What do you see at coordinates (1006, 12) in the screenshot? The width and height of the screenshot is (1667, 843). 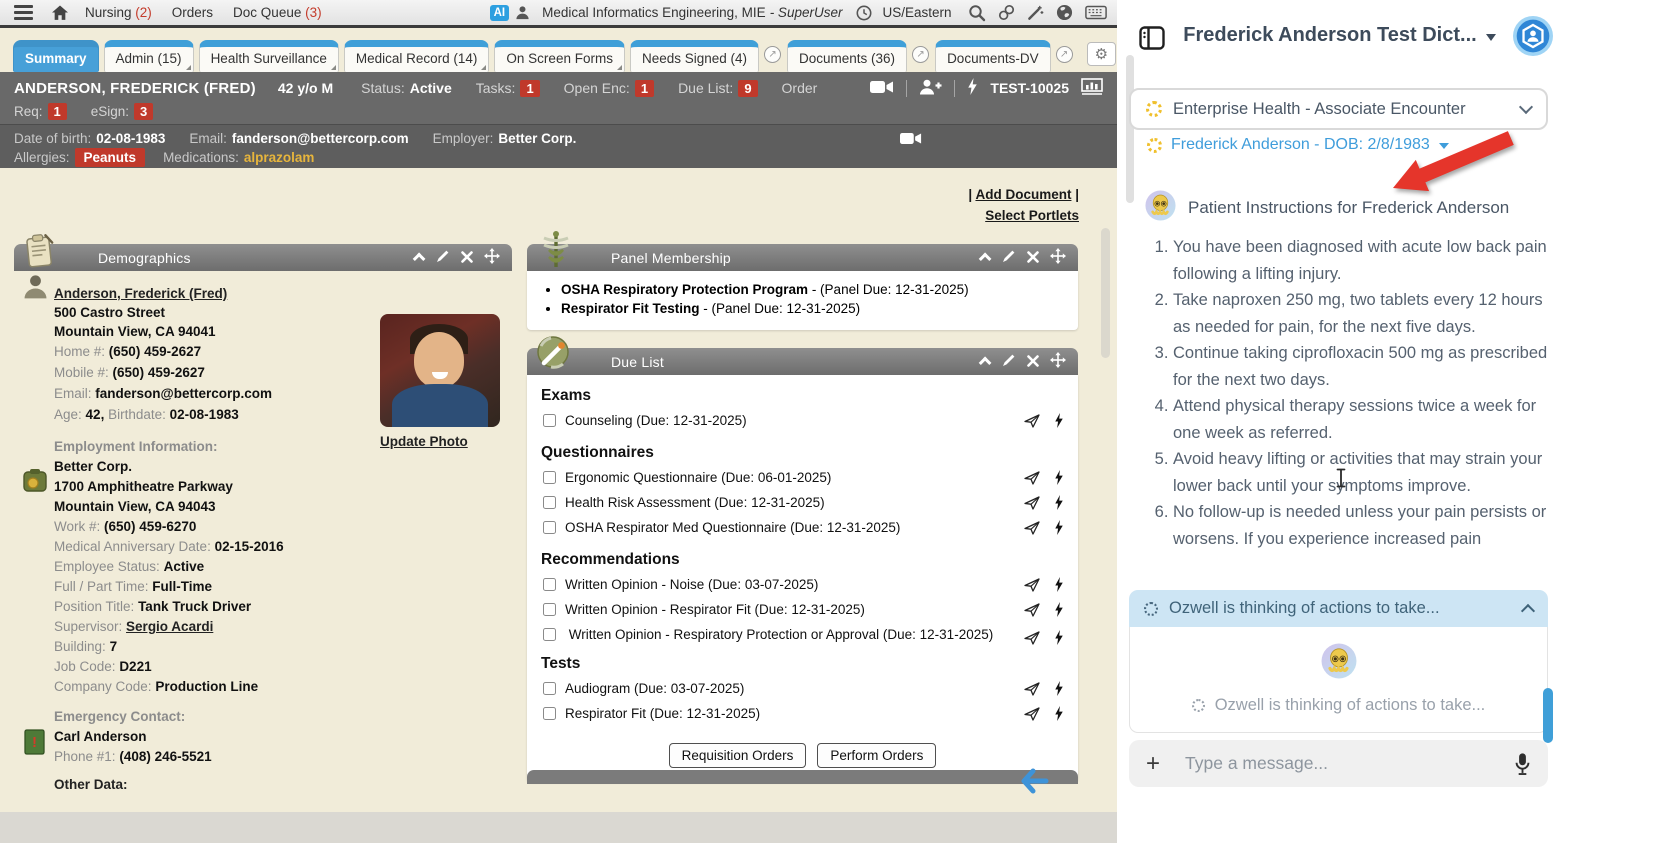 I see `link-icon` at bounding box center [1006, 12].